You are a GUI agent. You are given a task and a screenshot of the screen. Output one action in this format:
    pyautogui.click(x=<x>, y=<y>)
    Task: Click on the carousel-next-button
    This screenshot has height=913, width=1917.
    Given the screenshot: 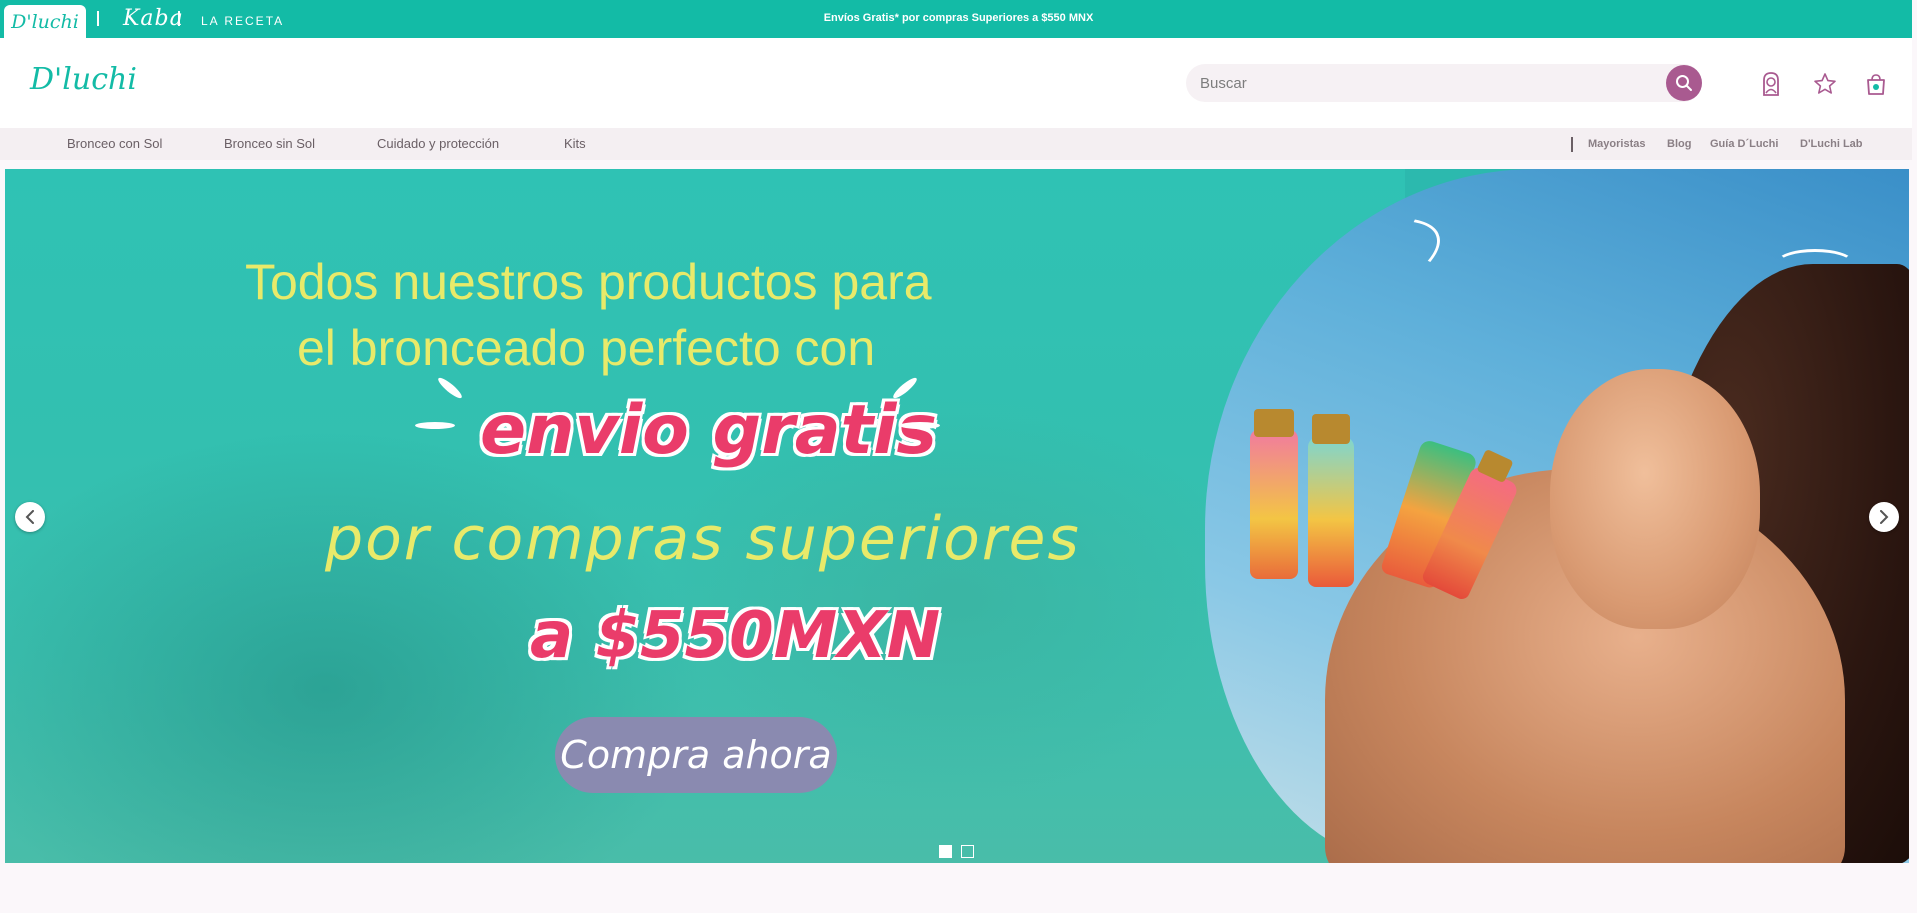 What is the action you would take?
    pyautogui.click(x=1884, y=517)
    